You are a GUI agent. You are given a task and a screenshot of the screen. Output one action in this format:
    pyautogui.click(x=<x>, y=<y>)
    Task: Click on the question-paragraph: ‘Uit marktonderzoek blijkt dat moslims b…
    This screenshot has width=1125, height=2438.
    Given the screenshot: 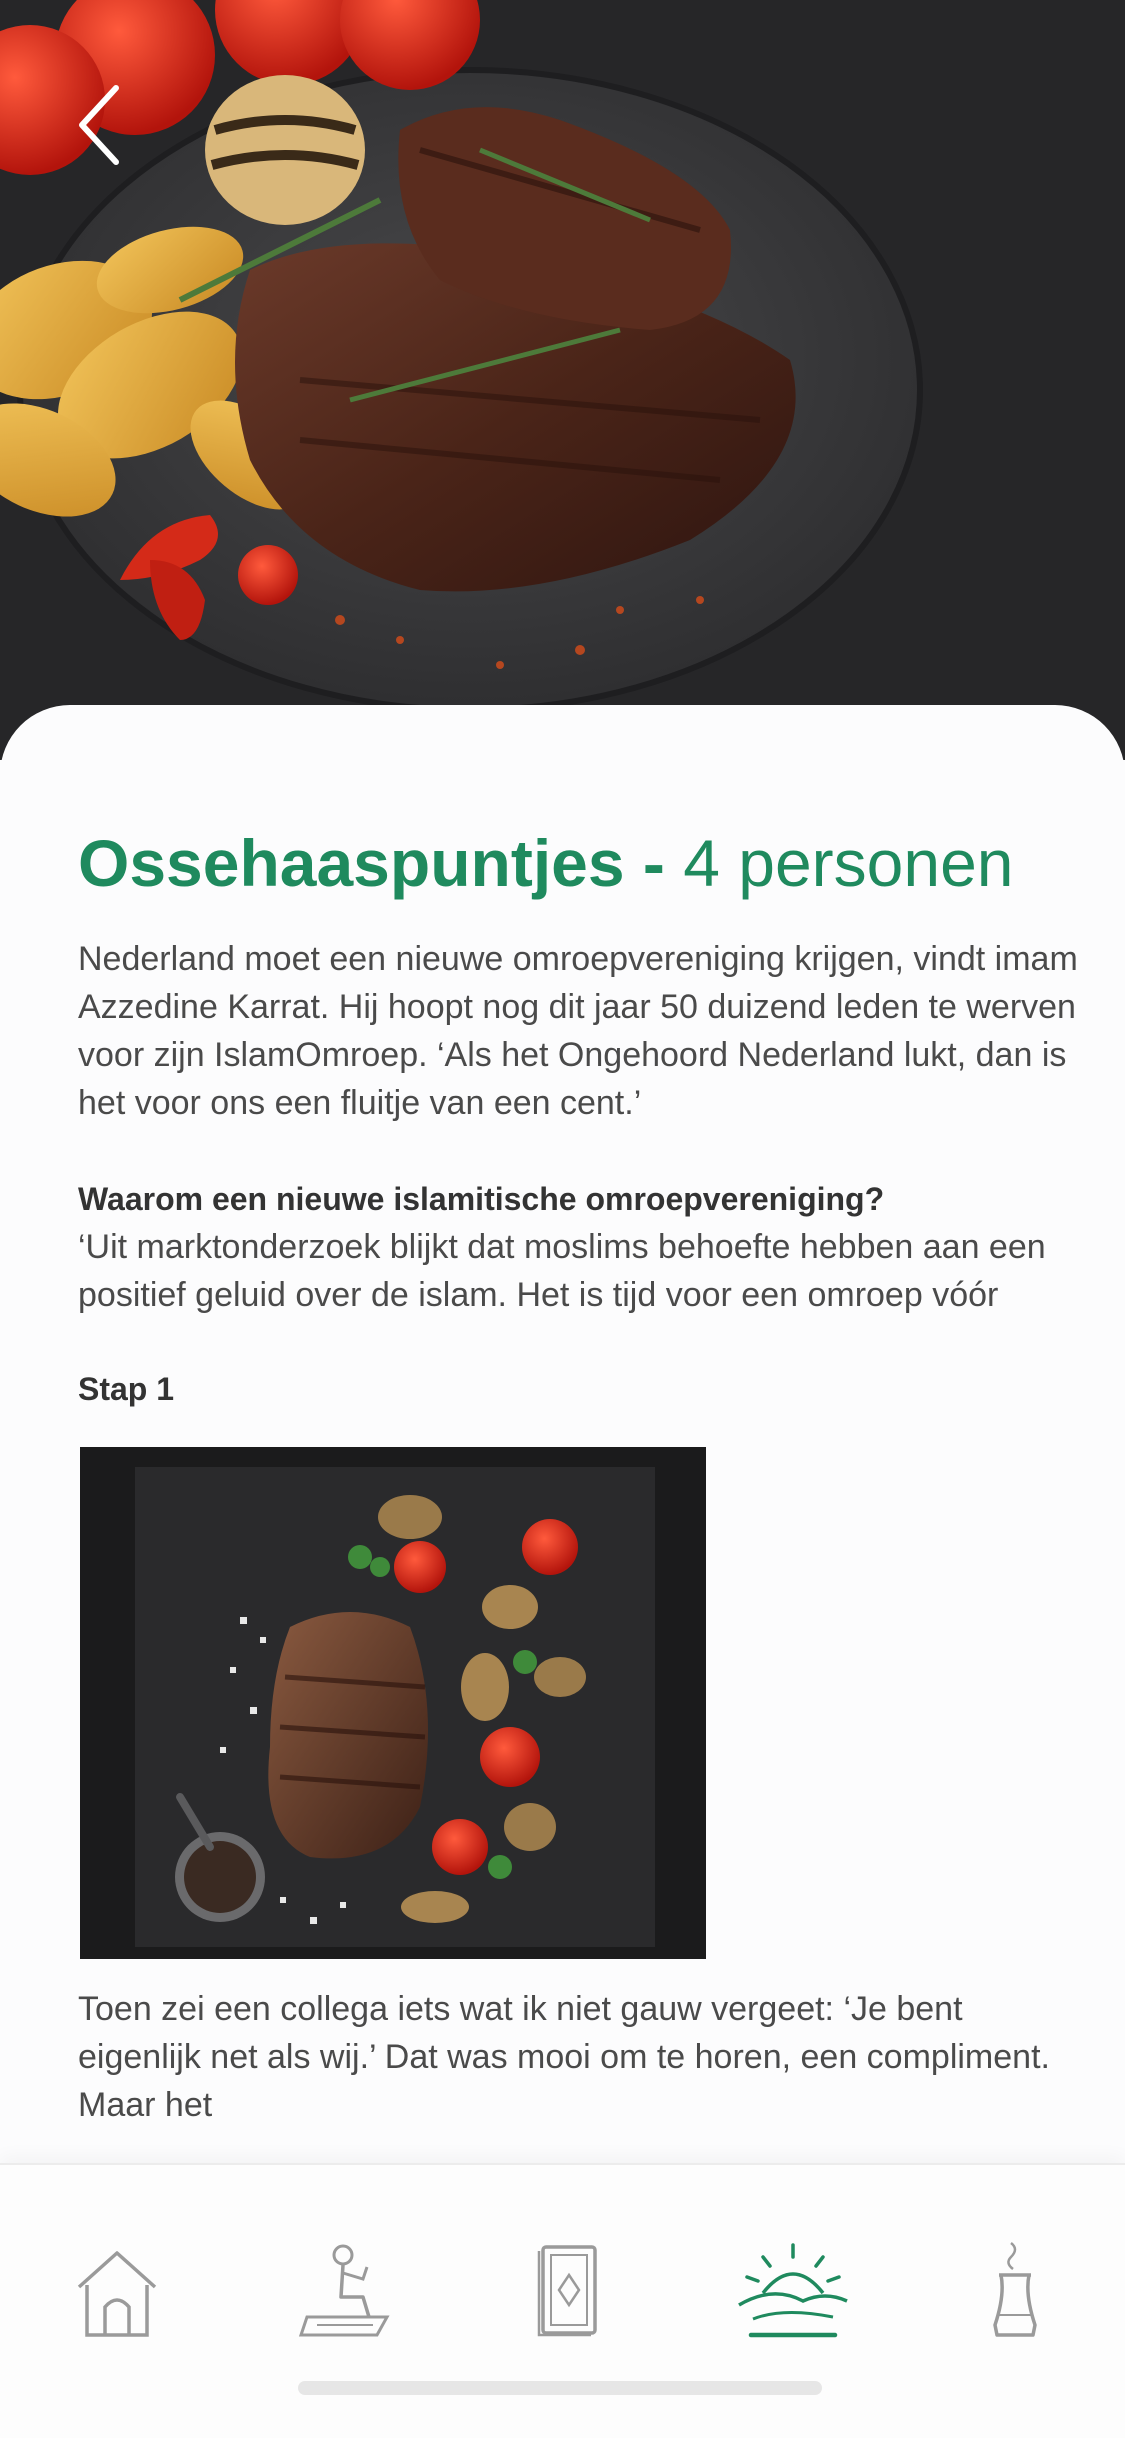 What is the action you would take?
    pyautogui.click(x=562, y=1271)
    